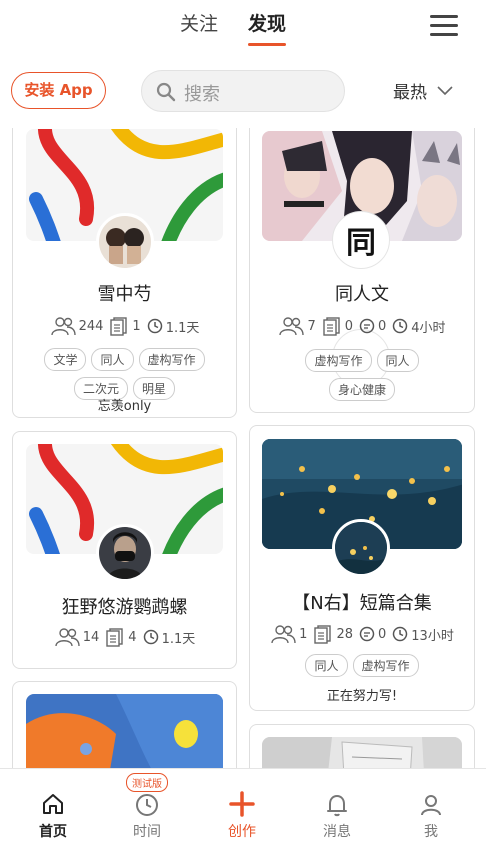  I want to click on card-title: 【N右】短篇合集, so click(362, 603).